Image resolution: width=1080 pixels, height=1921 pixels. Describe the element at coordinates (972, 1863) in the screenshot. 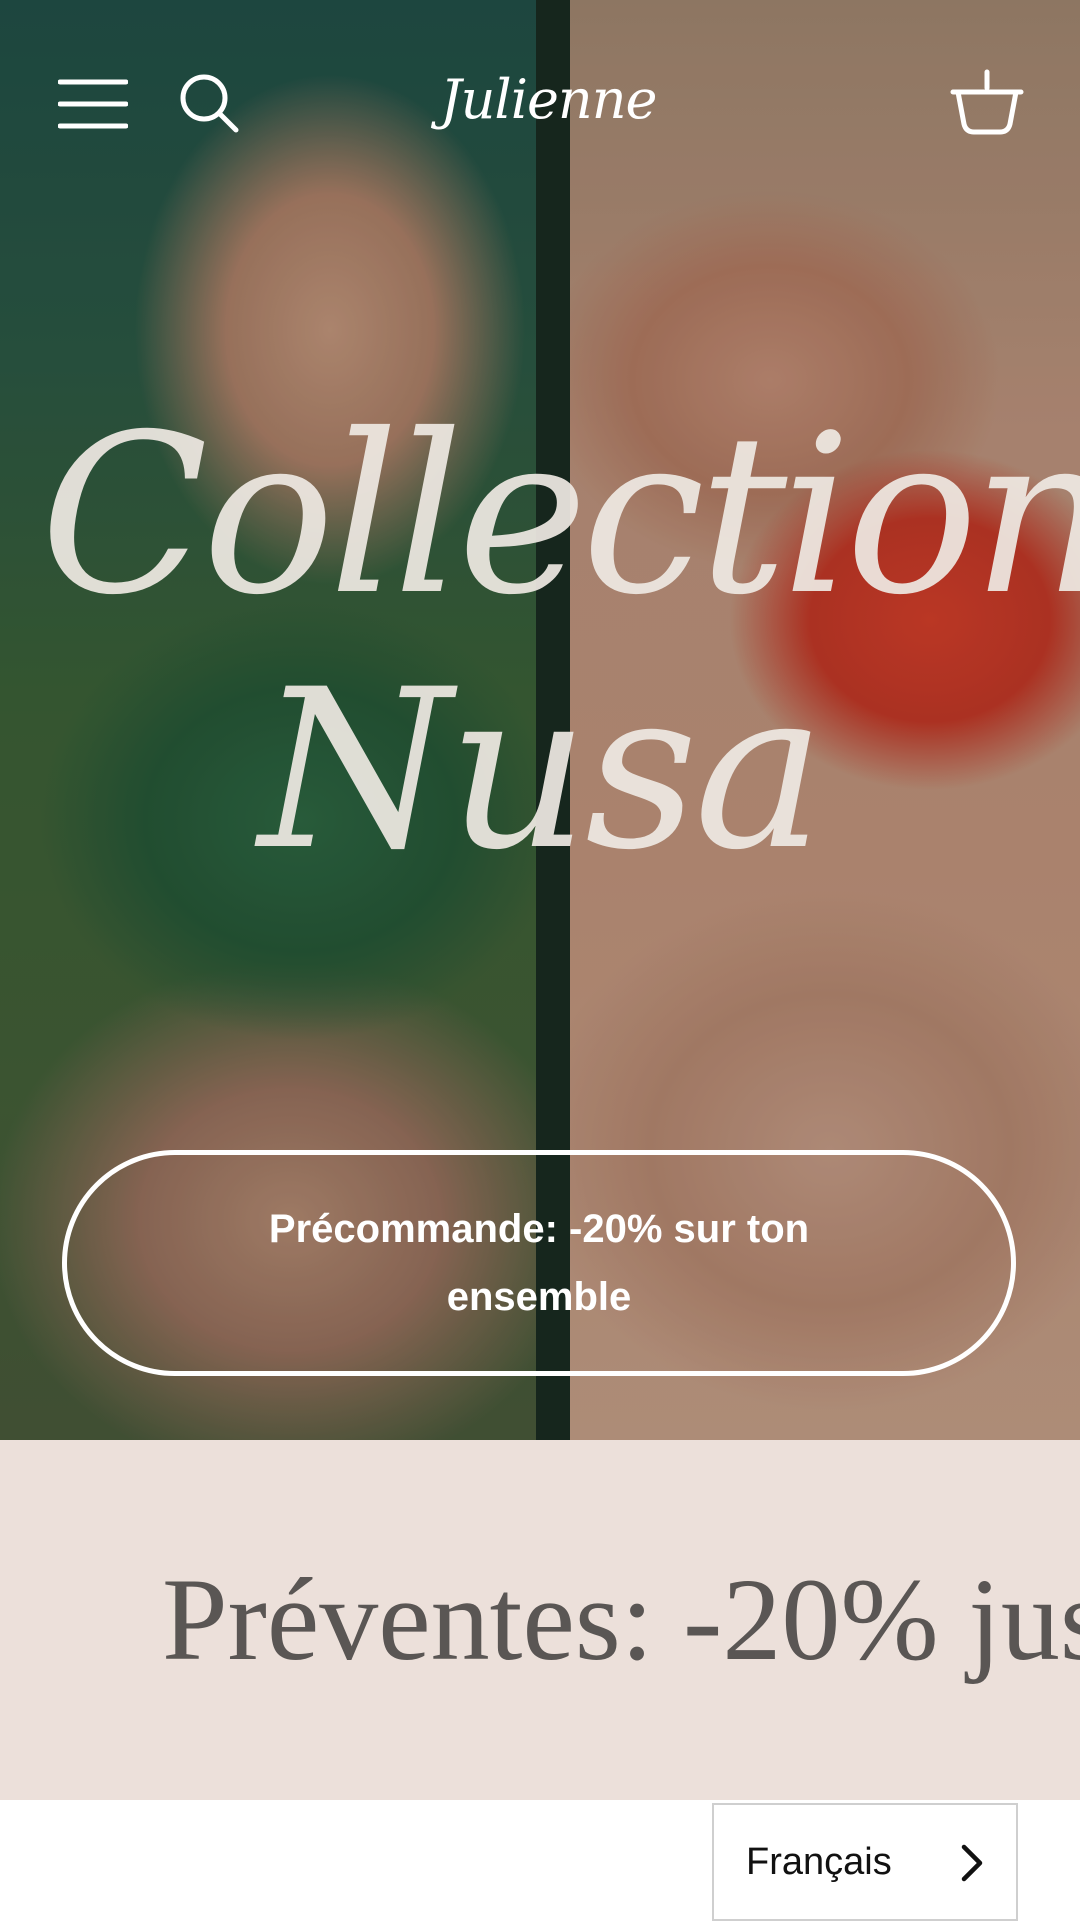

I see `chevron-right-icon` at that location.